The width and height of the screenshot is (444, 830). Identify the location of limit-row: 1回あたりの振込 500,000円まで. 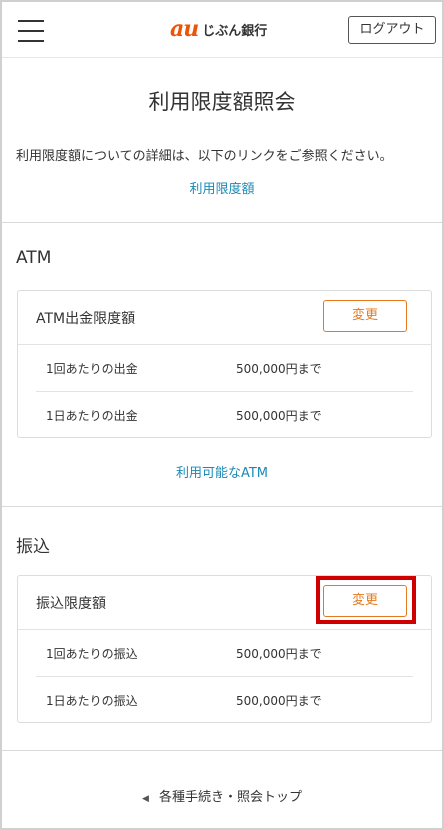
(224, 653).